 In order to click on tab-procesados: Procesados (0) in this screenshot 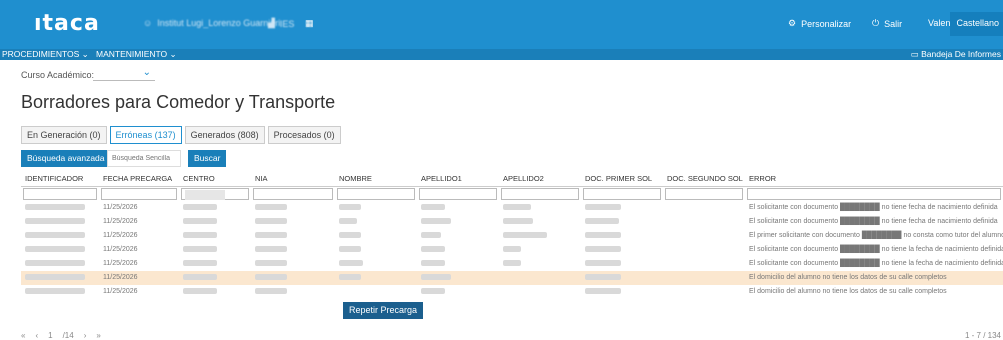, I will do `click(304, 135)`.